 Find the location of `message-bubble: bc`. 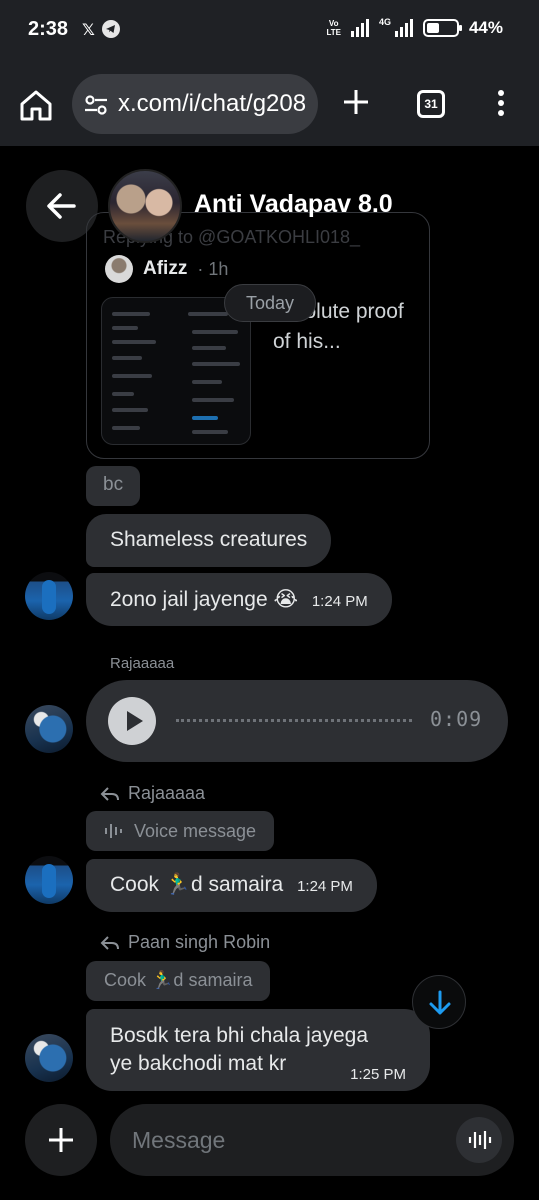

message-bubble: bc is located at coordinates (113, 486).